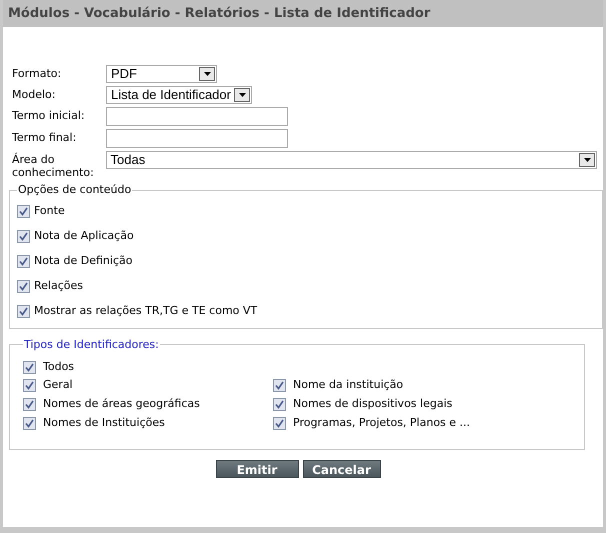 Image resolution: width=606 pixels, height=533 pixels. Describe the element at coordinates (146, 310) in the screenshot. I see `checkbox-label: Mostrar as relações TR,TG e TE como VT` at that location.